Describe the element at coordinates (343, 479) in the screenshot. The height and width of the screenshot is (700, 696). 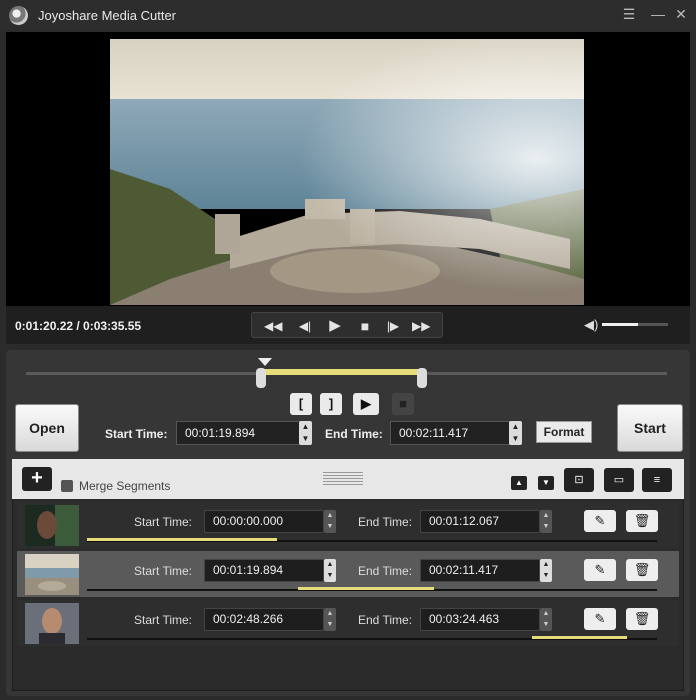
I see `panel-grip-handle` at that location.